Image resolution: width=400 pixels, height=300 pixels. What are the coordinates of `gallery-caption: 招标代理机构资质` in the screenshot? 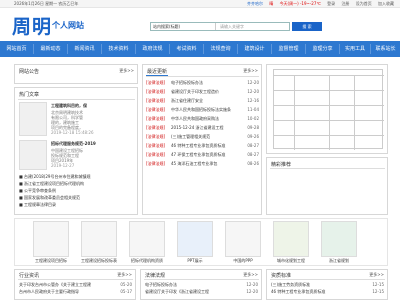 It's located at (147, 261).